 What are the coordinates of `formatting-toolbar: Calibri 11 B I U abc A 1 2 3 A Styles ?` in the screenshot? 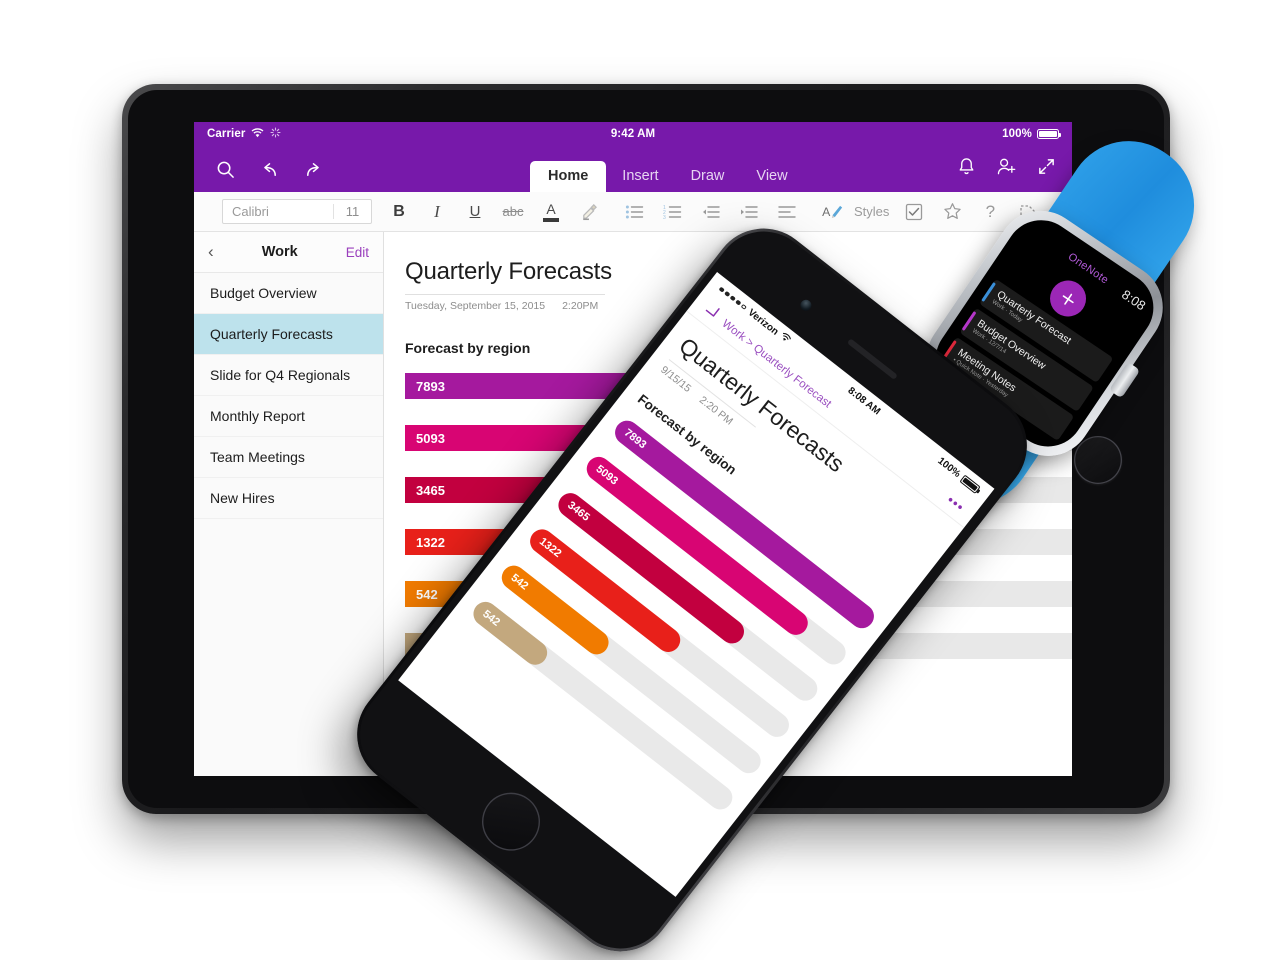 It's located at (633, 212).